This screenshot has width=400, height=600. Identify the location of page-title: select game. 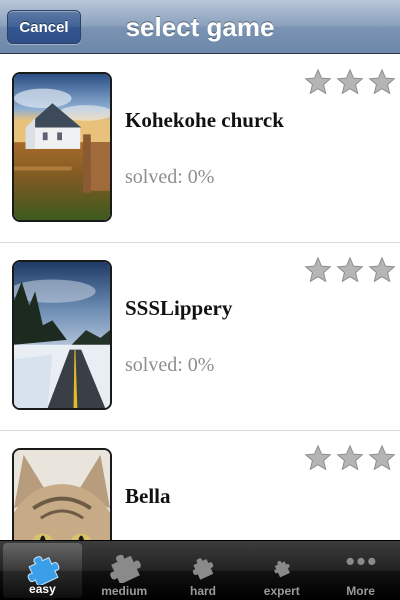
(200, 26).